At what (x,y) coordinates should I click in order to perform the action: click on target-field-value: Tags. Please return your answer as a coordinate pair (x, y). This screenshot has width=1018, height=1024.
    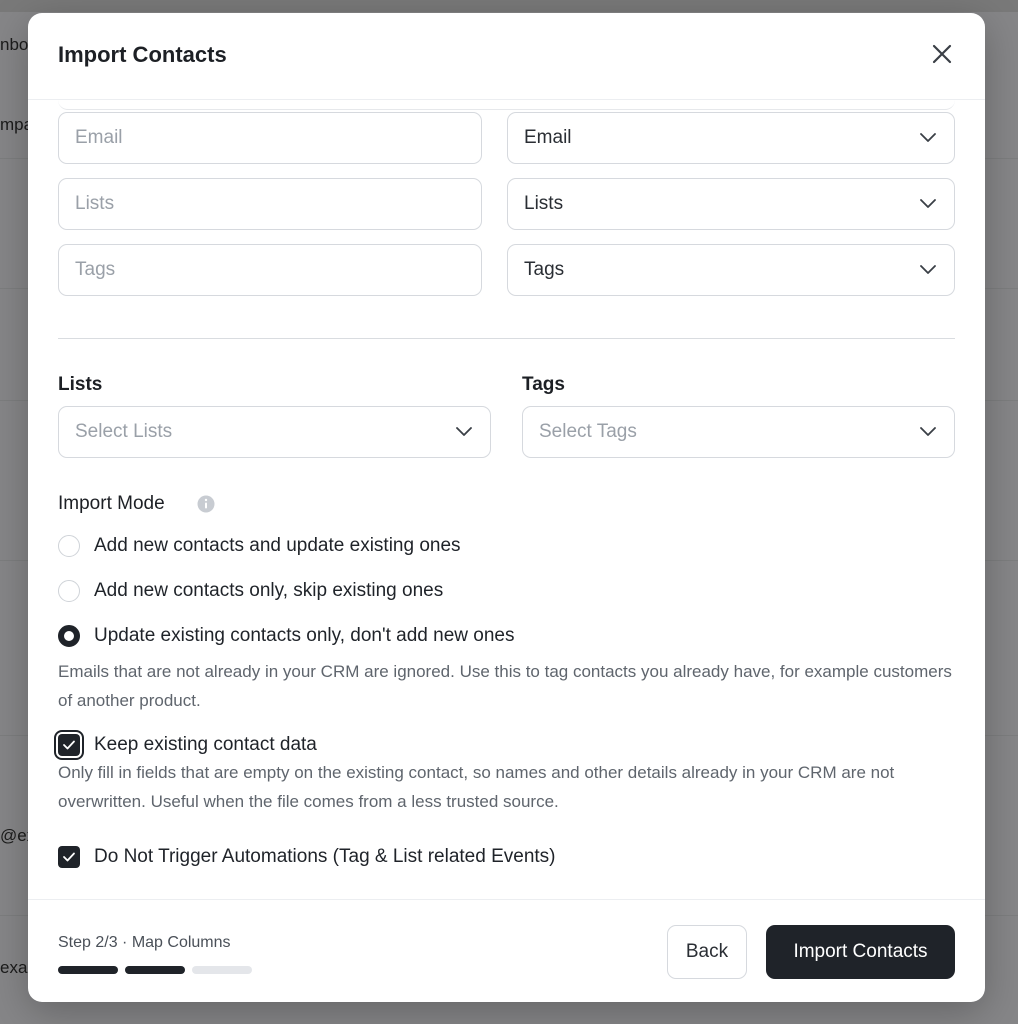
    Looking at the image, I should click on (544, 269).